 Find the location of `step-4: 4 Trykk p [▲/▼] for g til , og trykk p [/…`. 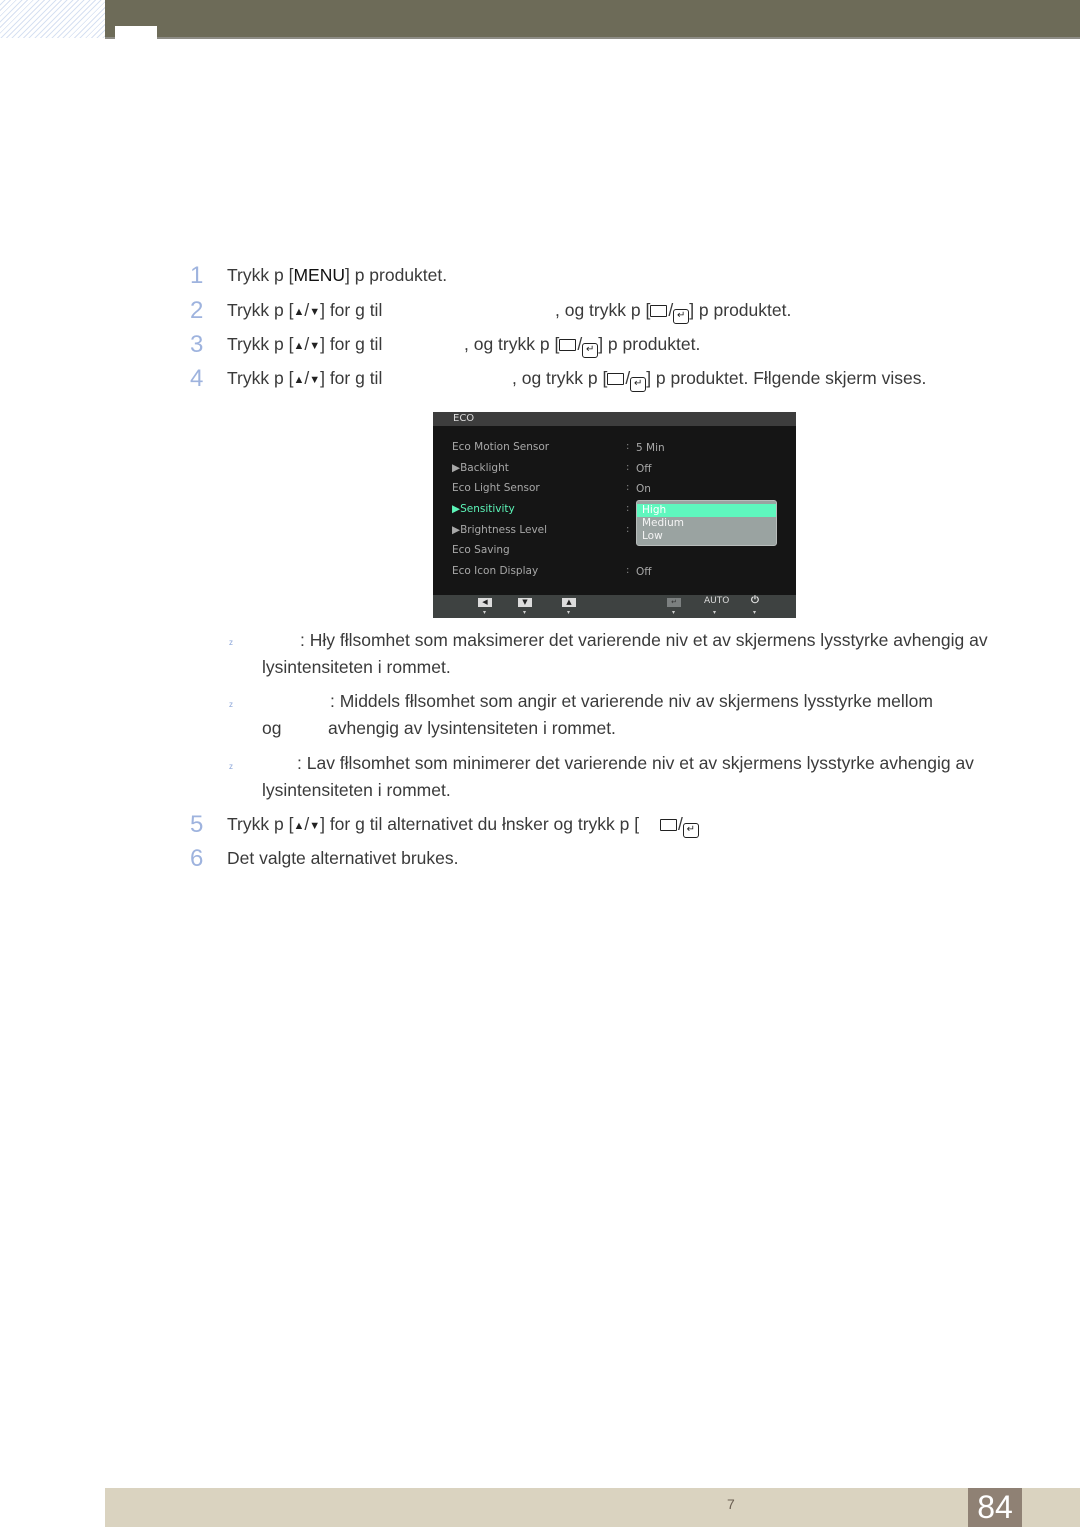

step-4: 4 Trykk p [▲/▼] for g til , og trykk p [/… is located at coordinates (590, 378).